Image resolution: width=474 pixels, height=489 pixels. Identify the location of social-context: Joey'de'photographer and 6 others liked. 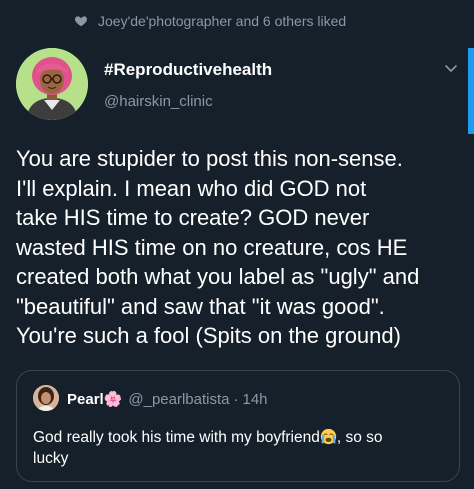
(210, 21).